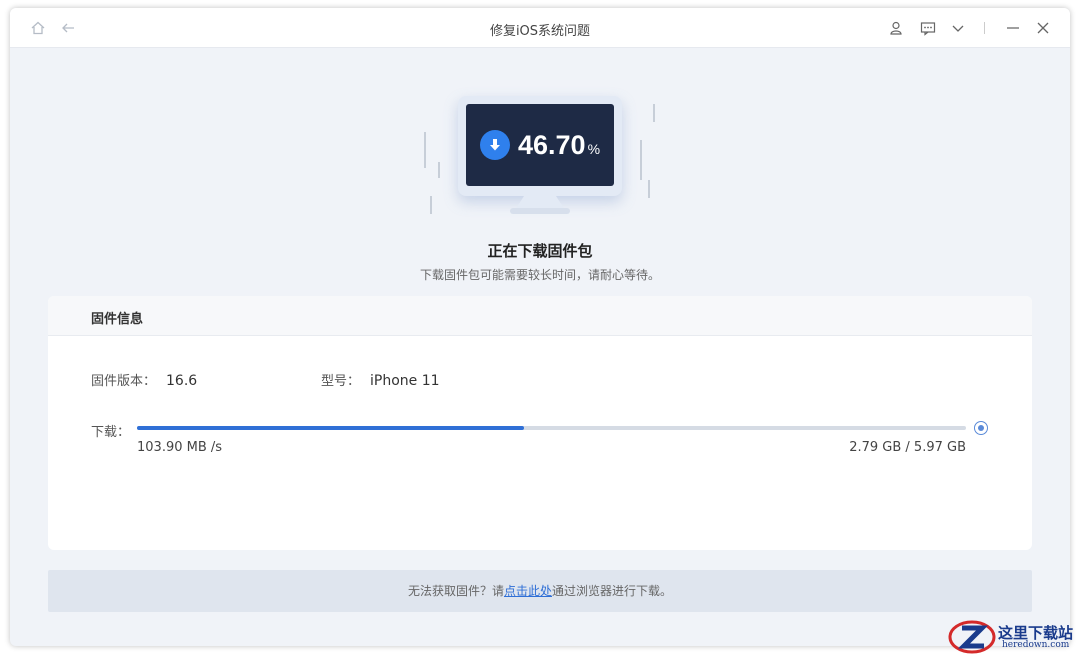 This screenshot has height=656, width=1080. I want to click on watermark-icon, so click(972, 637).